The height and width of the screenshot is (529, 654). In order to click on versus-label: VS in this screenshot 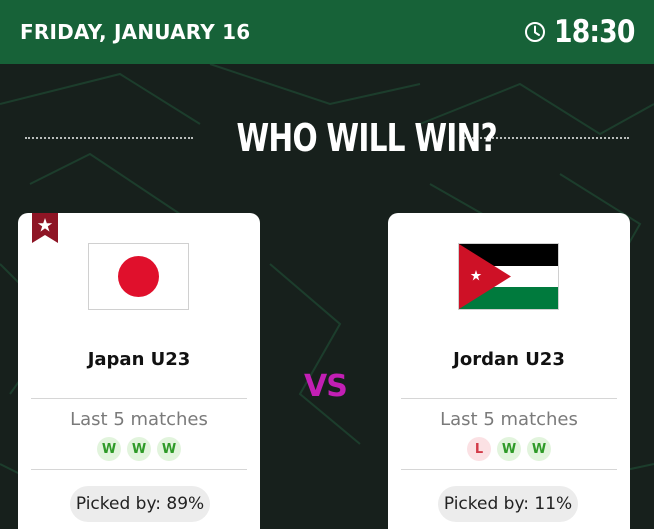, I will do `click(326, 386)`.